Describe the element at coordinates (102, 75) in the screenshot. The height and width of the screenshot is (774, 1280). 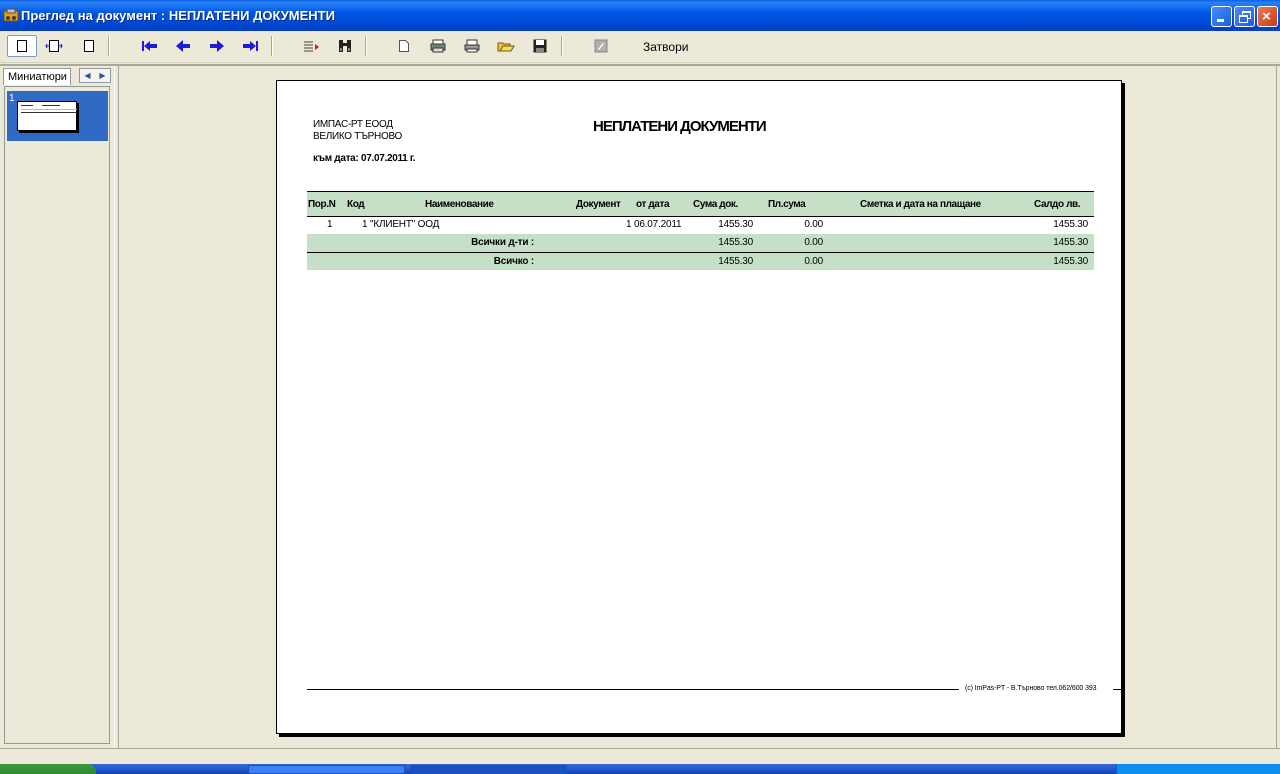
I see `chevron-right-icon: ▶` at that location.